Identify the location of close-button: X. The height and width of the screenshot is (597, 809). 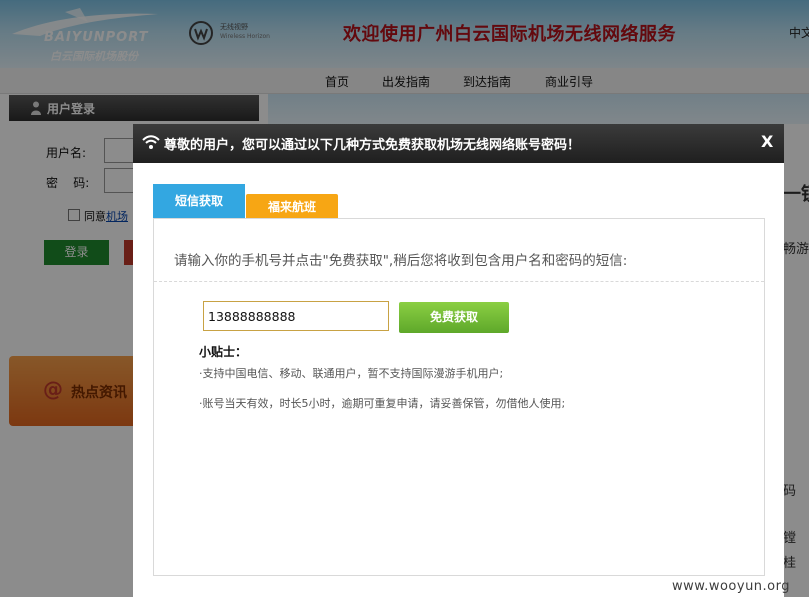
(767, 141).